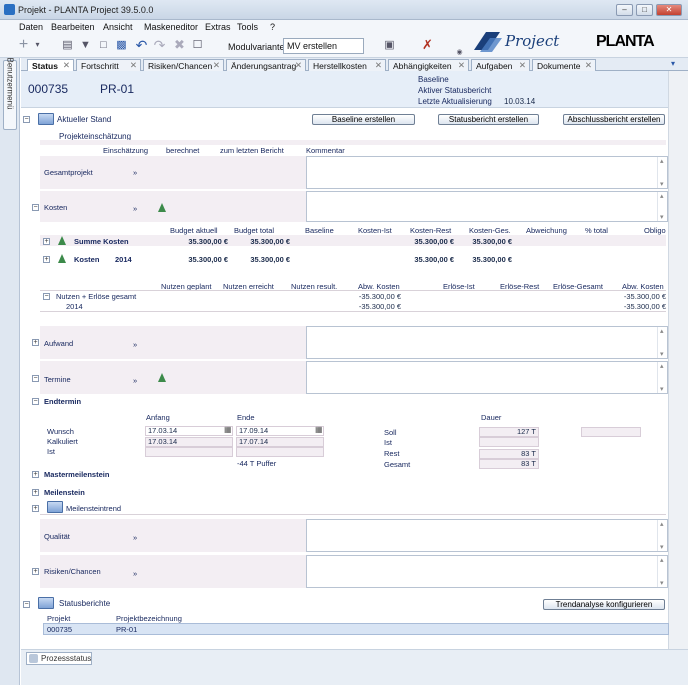 The image size is (688, 685). I want to click on col-project-name: Projektbezeichnung, so click(149, 618).